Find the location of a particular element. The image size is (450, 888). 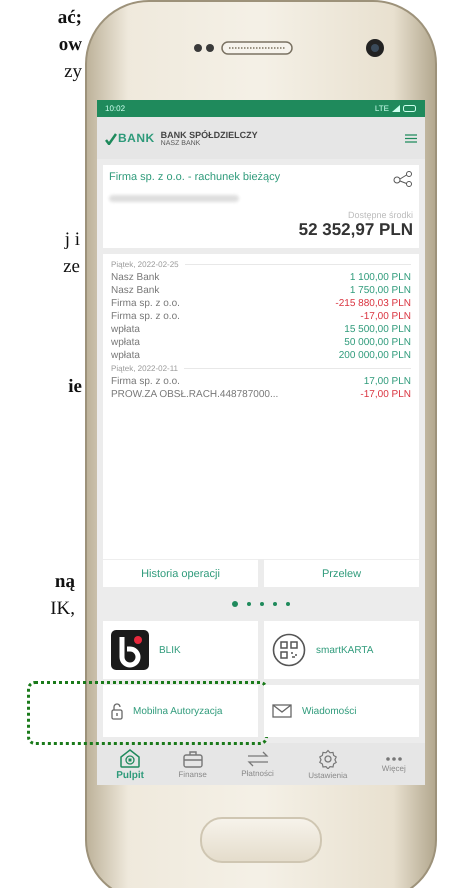

transaction-amount: 17,00 PLN is located at coordinates (387, 381).